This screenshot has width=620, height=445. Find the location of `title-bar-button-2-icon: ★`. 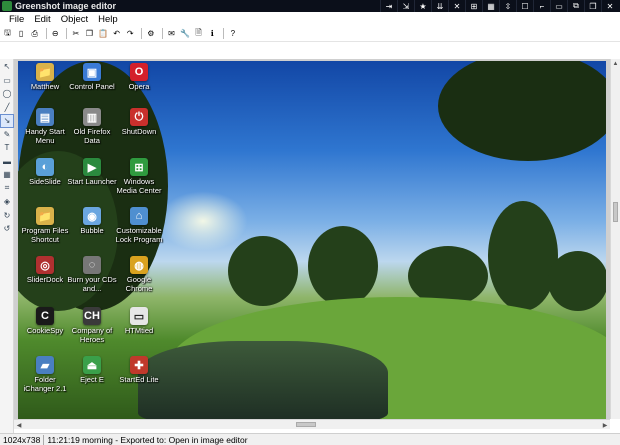

title-bar-button-2-icon: ★ is located at coordinates (422, 6).